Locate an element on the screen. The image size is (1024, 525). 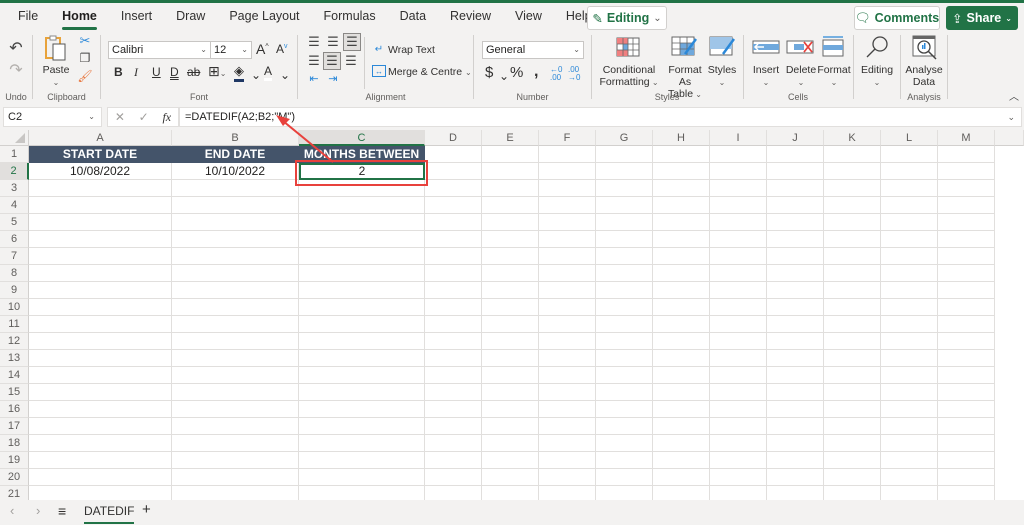
cell-a13 is located at coordinates (100, 358).